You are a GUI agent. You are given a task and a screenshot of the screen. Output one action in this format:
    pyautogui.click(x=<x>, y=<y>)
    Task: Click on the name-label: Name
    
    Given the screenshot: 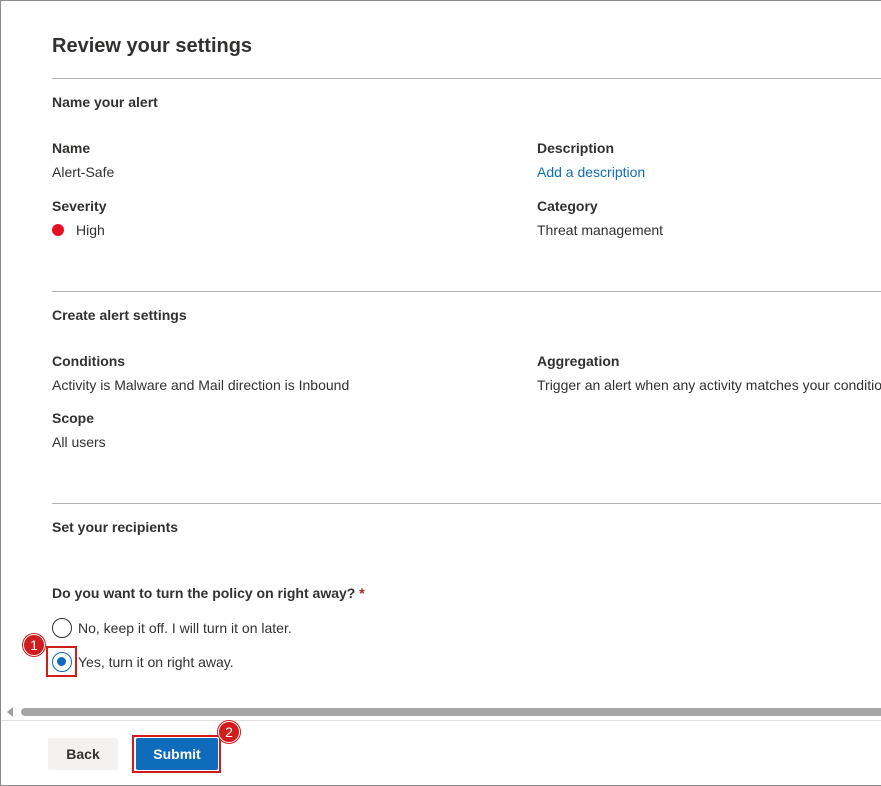 What is the action you would take?
    pyautogui.click(x=71, y=148)
    